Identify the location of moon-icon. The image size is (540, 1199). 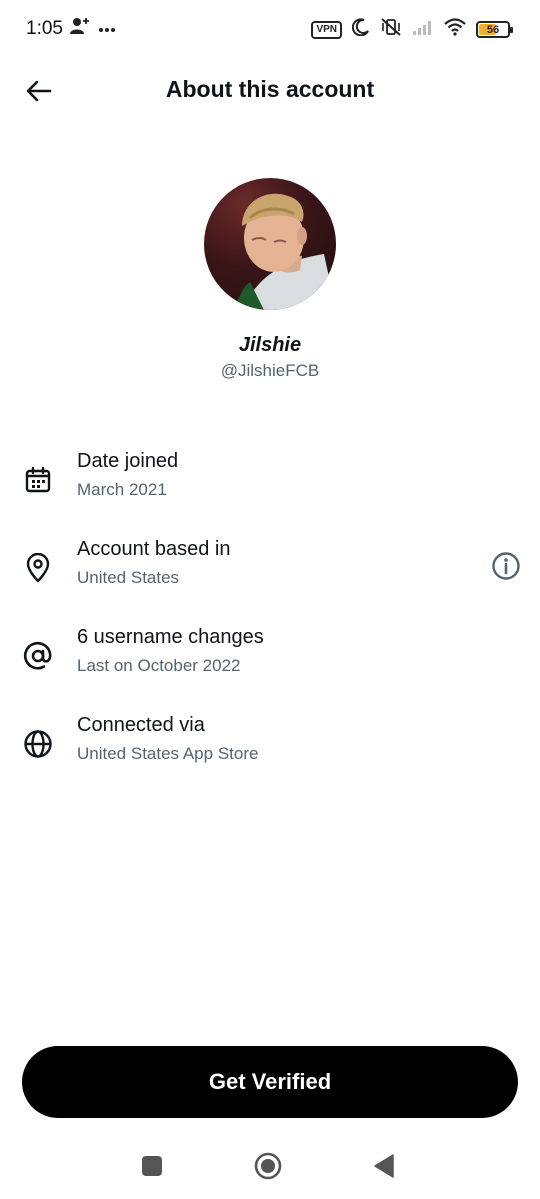
(360, 29).